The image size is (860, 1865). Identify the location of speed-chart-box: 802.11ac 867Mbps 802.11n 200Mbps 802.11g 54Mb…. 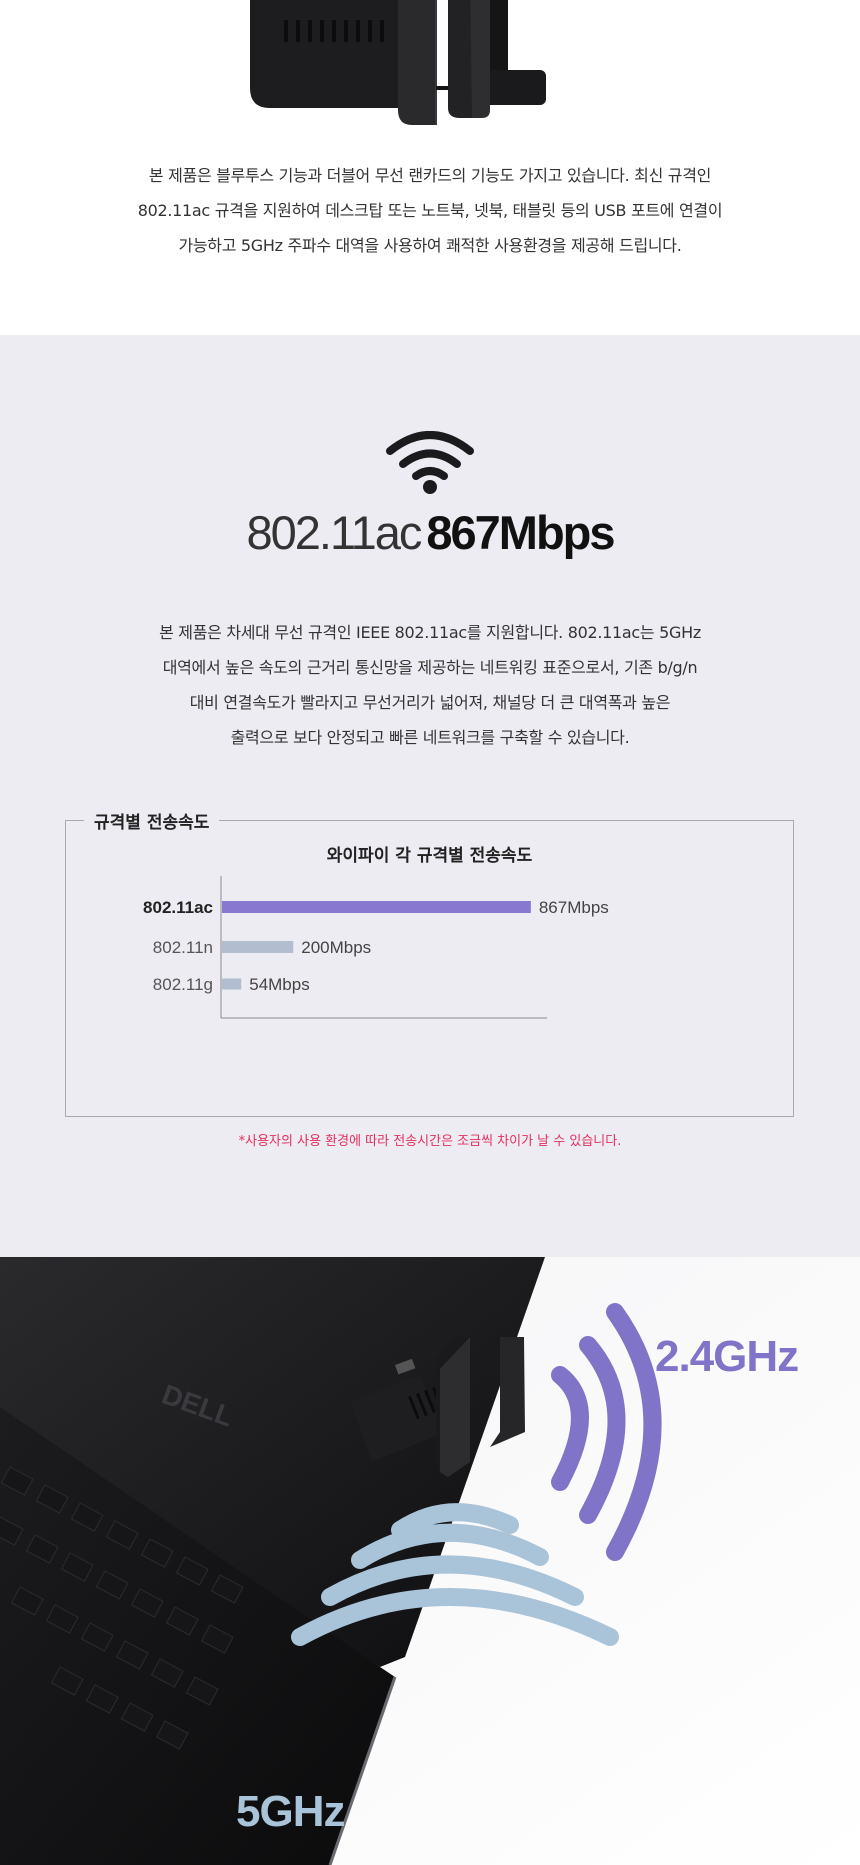
(429, 962).